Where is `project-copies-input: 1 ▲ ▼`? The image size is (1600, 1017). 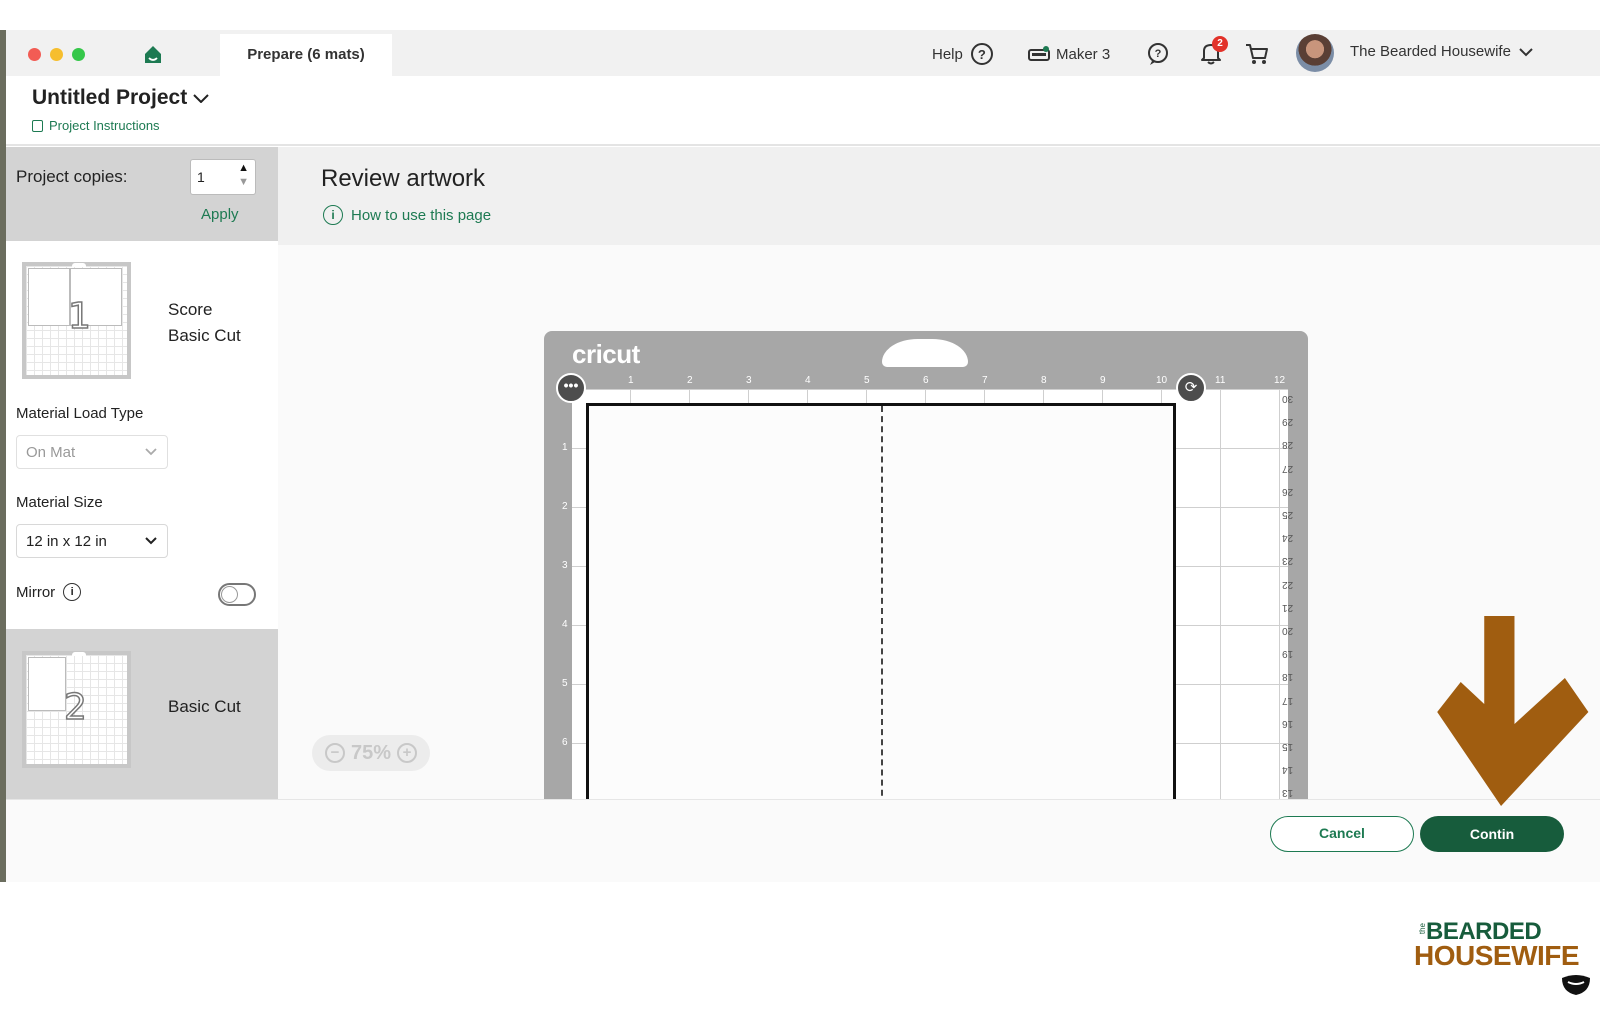 project-copies-input: 1 ▲ ▼ is located at coordinates (223, 177).